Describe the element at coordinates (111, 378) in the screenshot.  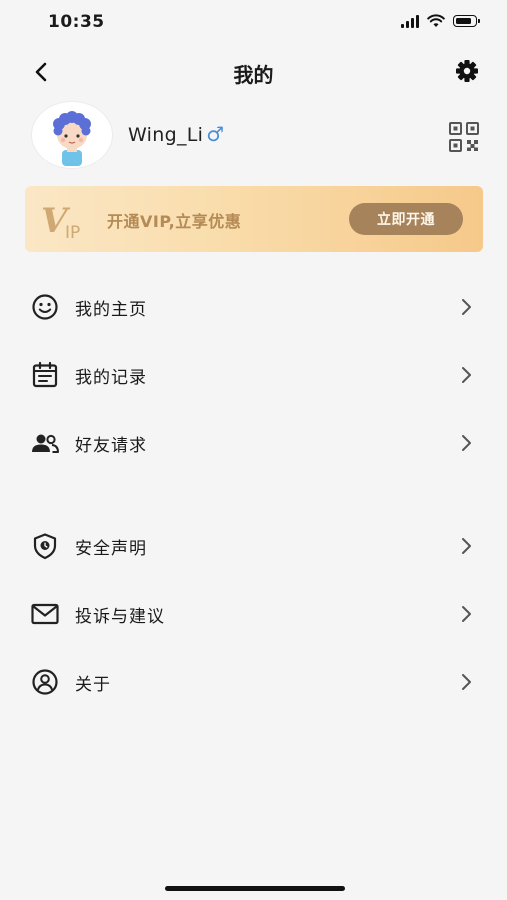
I see `menu-item-label: 我的记录` at that location.